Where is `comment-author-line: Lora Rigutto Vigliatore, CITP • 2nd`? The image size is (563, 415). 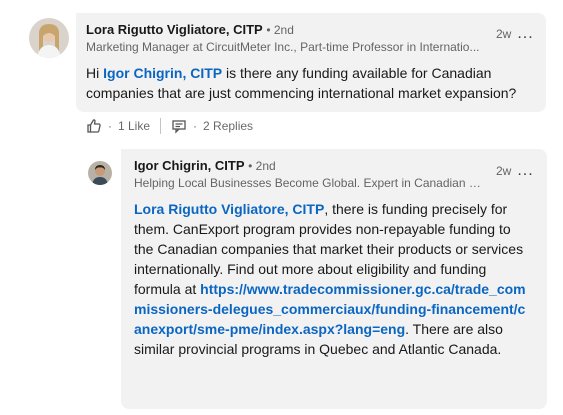
comment-author-line: Lora Rigutto Vigliatore, CITP • 2nd is located at coordinates (190, 29).